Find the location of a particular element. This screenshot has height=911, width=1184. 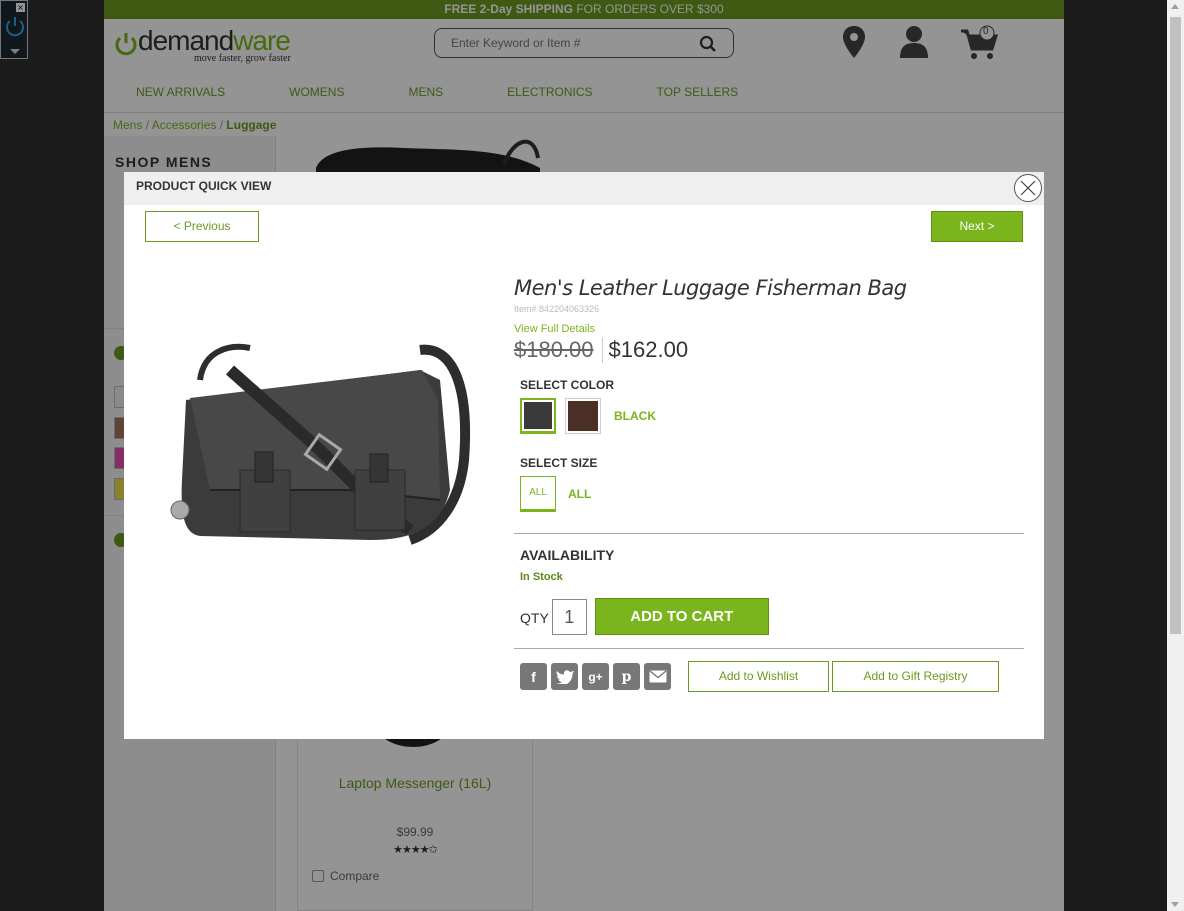

view-full-details-link: View Full Details is located at coordinates (769, 329).